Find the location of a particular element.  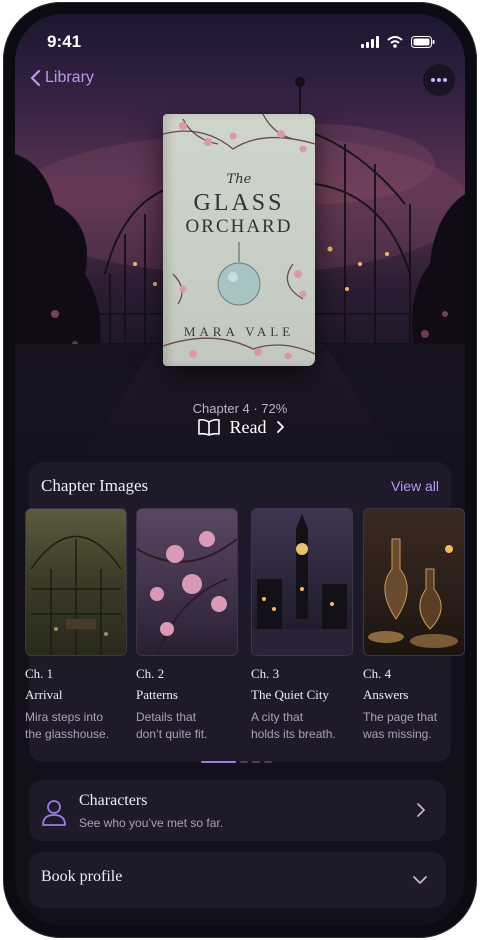

characters-title: Characters is located at coordinates (113, 800).